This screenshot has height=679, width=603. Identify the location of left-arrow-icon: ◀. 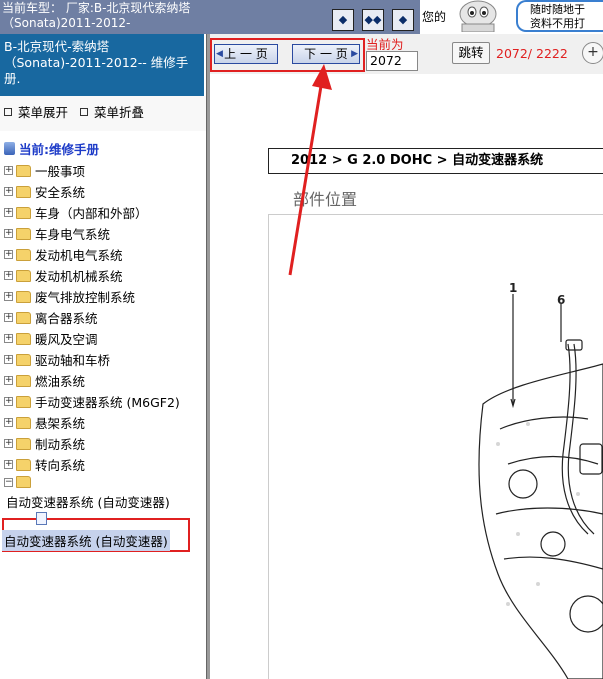
(219, 54).